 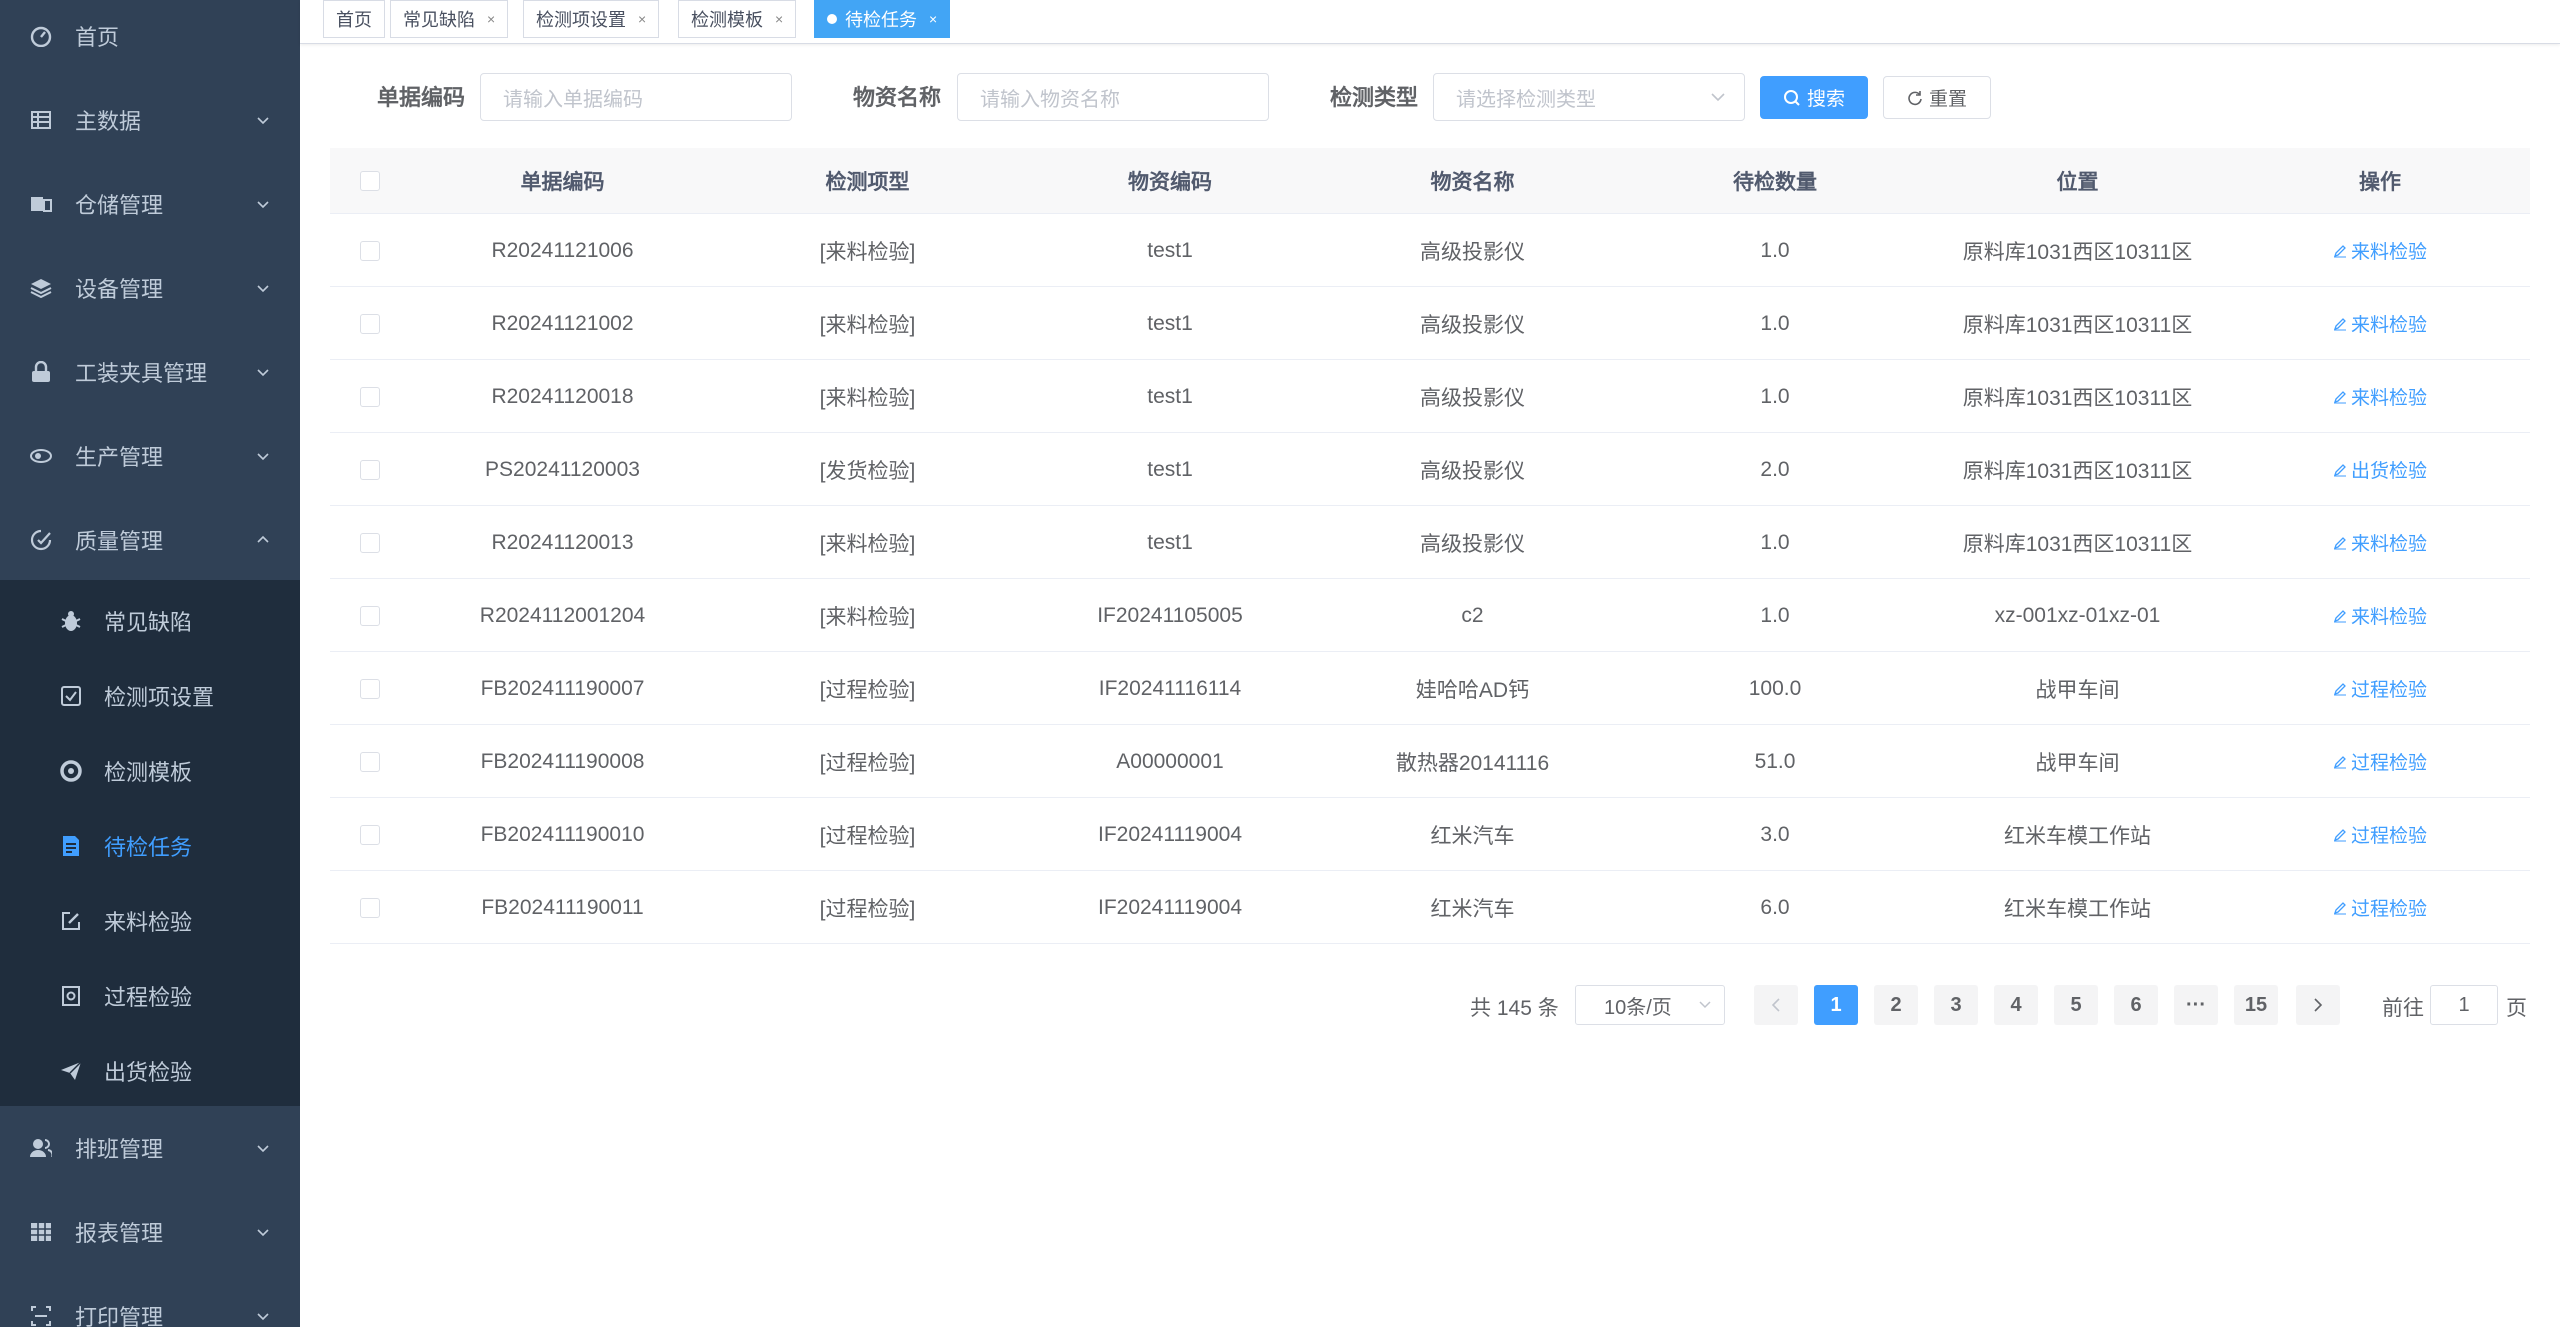 What do you see at coordinates (727, 20) in the screenshot?
I see `tab-label: 检测模板` at bounding box center [727, 20].